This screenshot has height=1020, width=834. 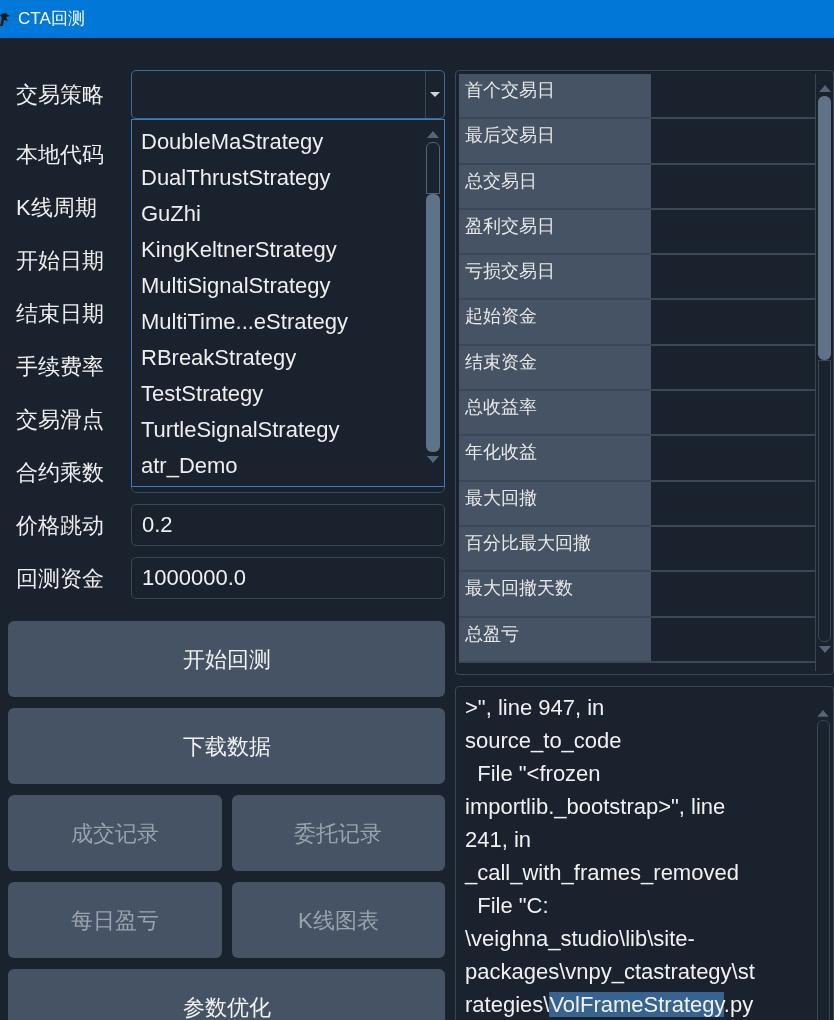 What do you see at coordinates (535, 708) in the screenshot?
I see `log-line: >", line 947, in` at bounding box center [535, 708].